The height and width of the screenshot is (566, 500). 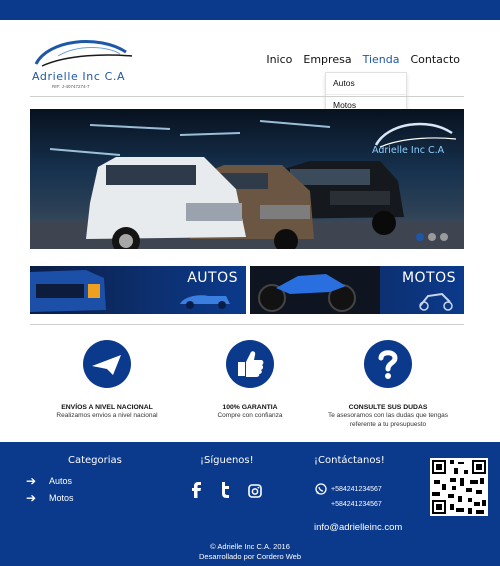 I want to click on feature-garantia-title: 100% GARANTIA, so click(x=250, y=407).